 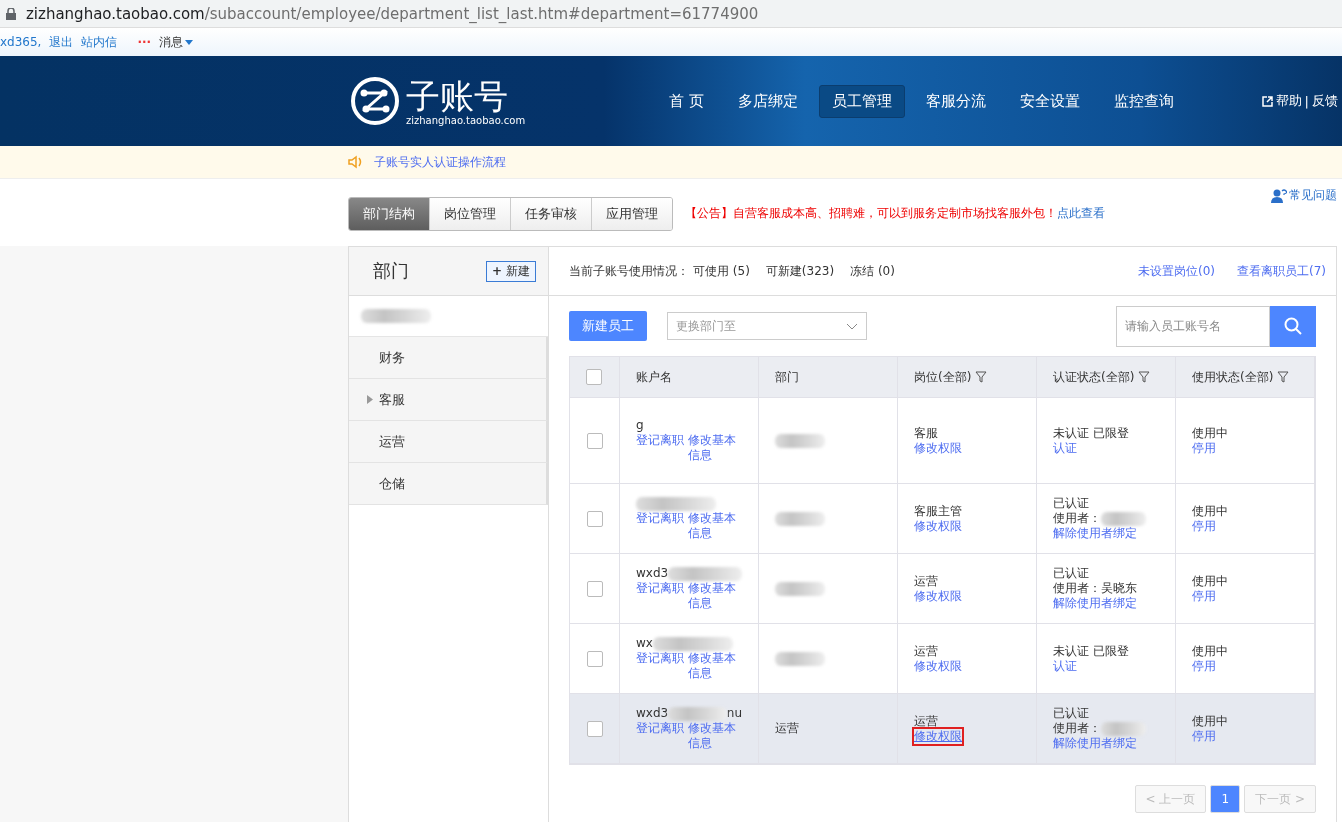 I want to click on announcement: 【公告】自营客服成本高、招聘难，可以到服务定制市场找客服外包！点此查看, so click(x=895, y=213).